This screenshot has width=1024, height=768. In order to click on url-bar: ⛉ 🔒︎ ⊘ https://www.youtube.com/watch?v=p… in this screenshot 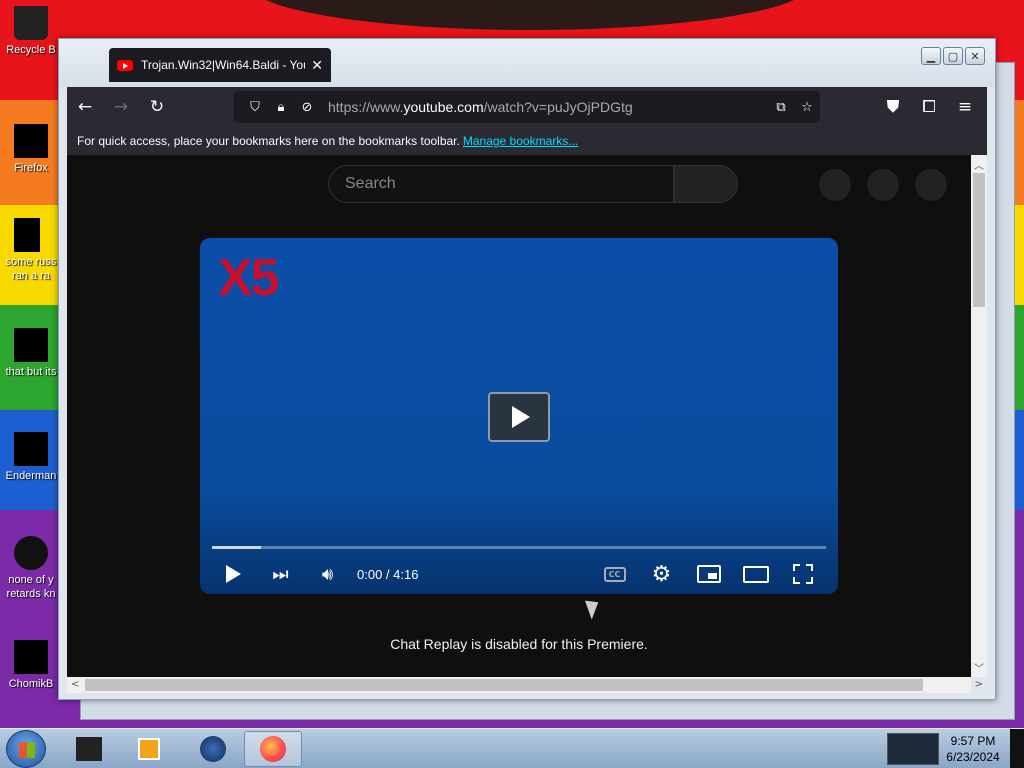, I will do `click(527, 107)`.